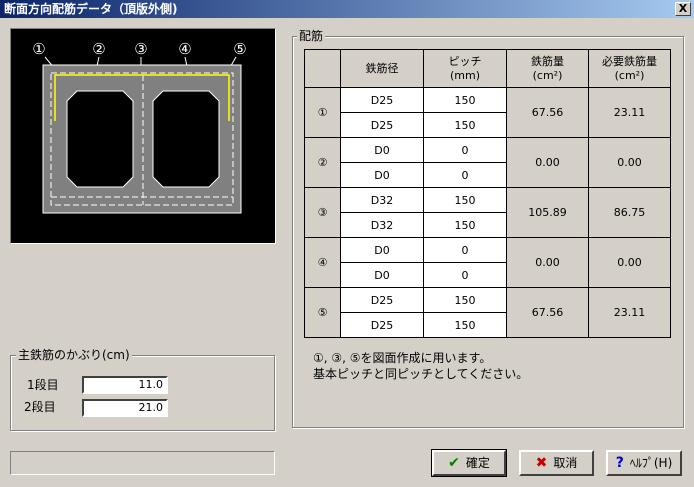 The width and height of the screenshot is (694, 487). Describe the element at coordinates (38, 49) in the screenshot. I see `marker-1: ①` at that location.